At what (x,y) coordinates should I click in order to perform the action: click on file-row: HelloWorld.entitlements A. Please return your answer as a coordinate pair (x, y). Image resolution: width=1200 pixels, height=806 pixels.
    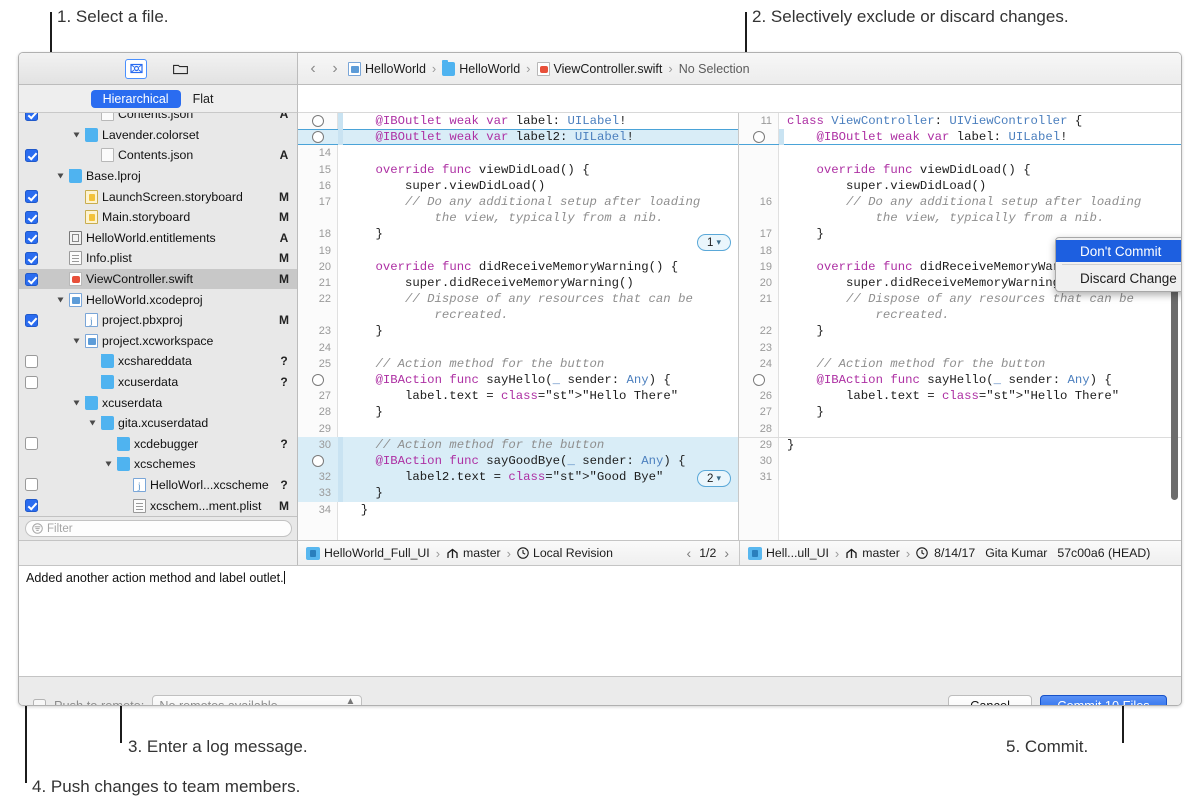
    Looking at the image, I should click on (158, 238).